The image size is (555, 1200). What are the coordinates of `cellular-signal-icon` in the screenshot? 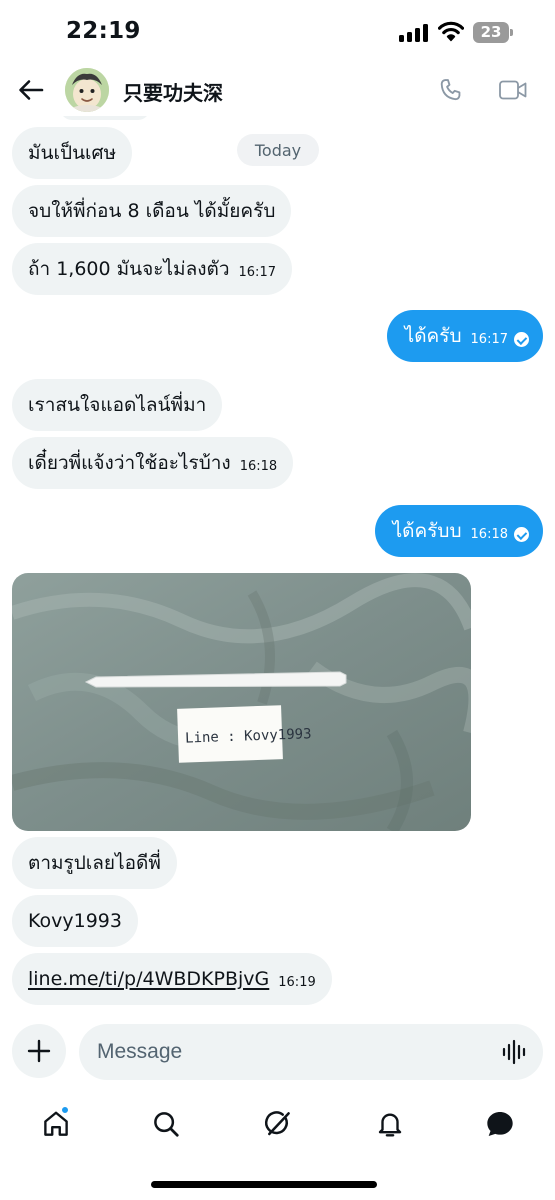 It's located at (414, 33).